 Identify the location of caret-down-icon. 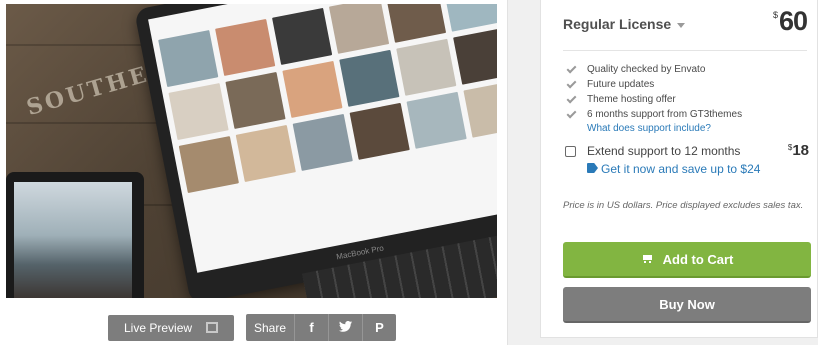
(681, 25).